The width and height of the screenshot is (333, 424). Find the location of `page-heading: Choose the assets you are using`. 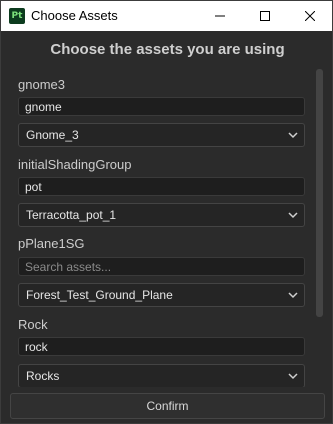

page-heading: Choose the assets you are using is located at coordinates (167, 49).